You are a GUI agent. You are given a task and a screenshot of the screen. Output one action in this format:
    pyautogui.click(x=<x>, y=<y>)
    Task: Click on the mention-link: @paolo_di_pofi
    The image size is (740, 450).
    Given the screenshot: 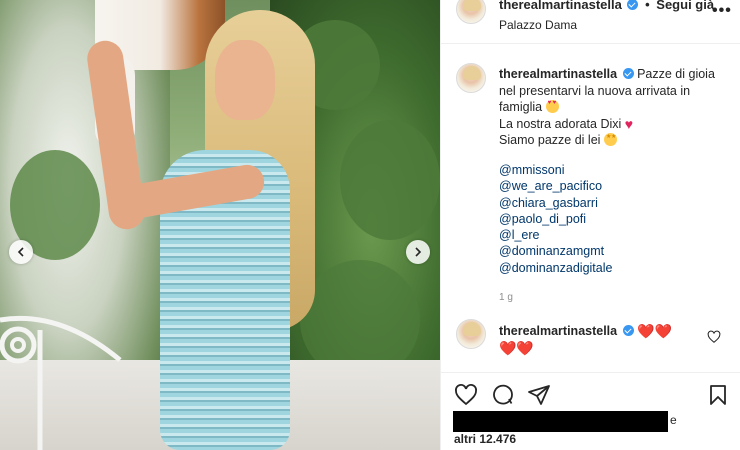 What is the action you would take?
    pyautogui.click(x=555, y=219)
    